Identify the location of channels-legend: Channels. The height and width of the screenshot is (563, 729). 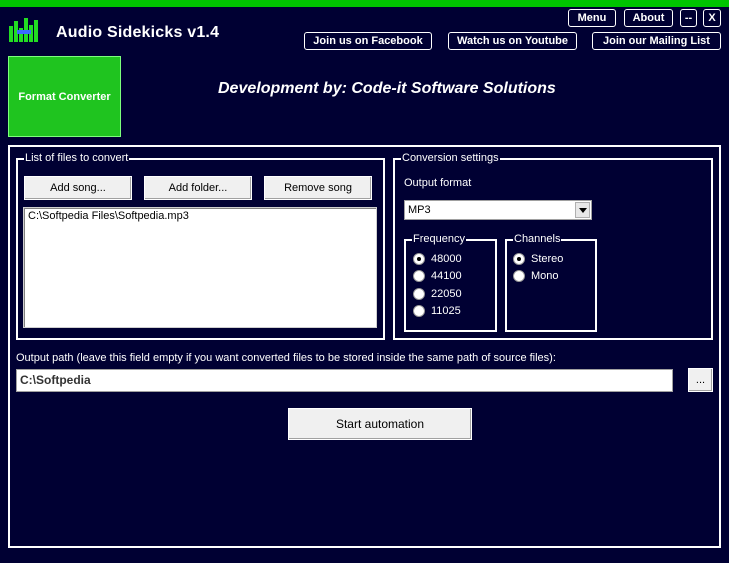
(537, 239).